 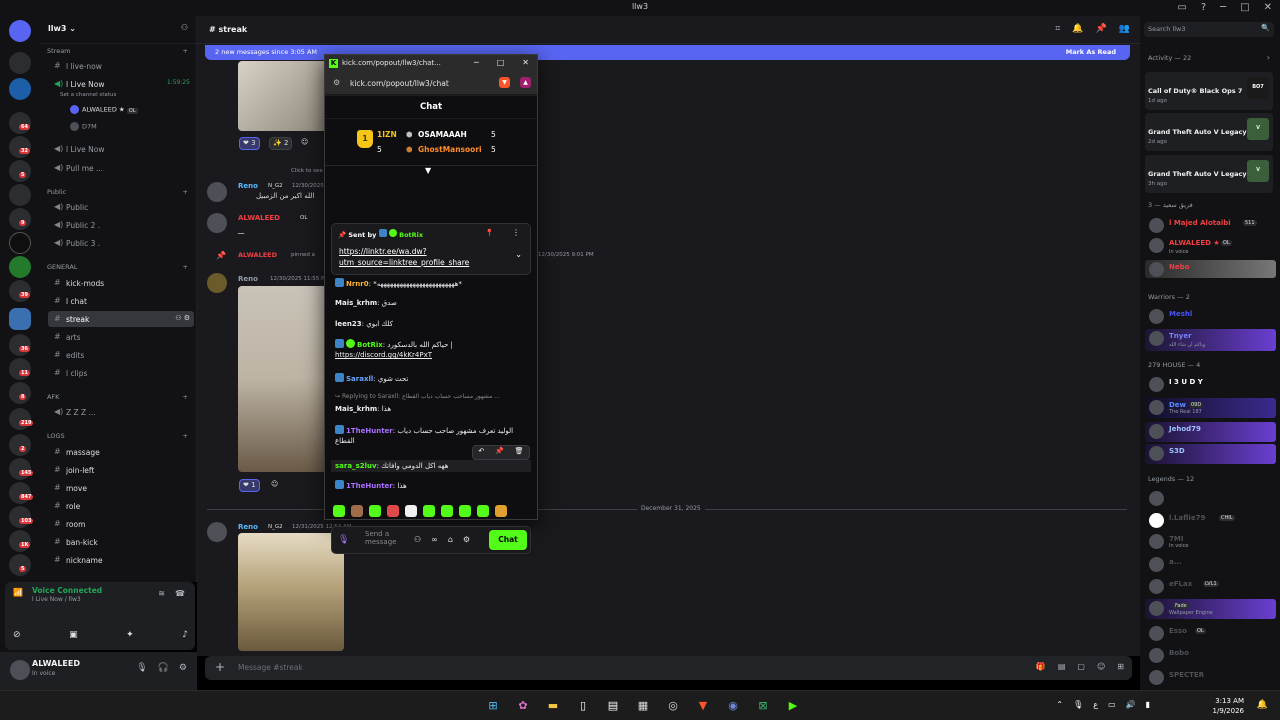 What do you see at coordinates (1210, 432) in the screenshot?
I see `member-item: Jehod79` at bounding box center [1210, 432].